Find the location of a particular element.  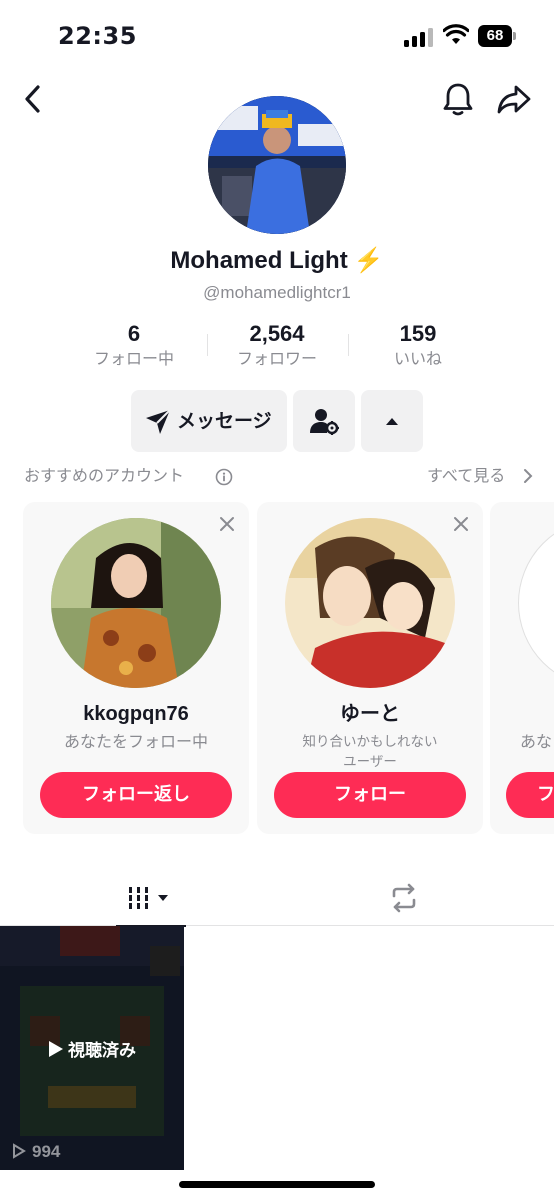

status-time: 22:35 is located at coordinates (97, 36).